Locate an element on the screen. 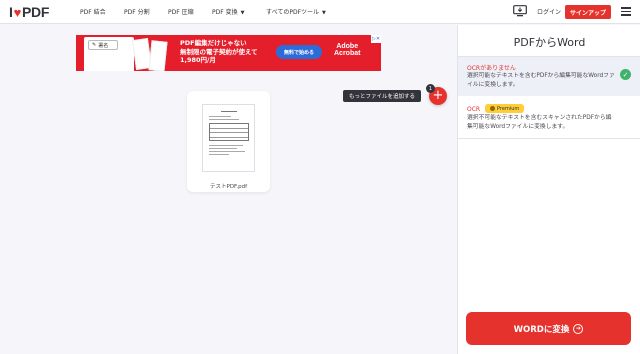 The image size is (640, 354). nav-convert-pdf-dropdown: PDF 変換 ▼ is located at coordinates (228, 11).